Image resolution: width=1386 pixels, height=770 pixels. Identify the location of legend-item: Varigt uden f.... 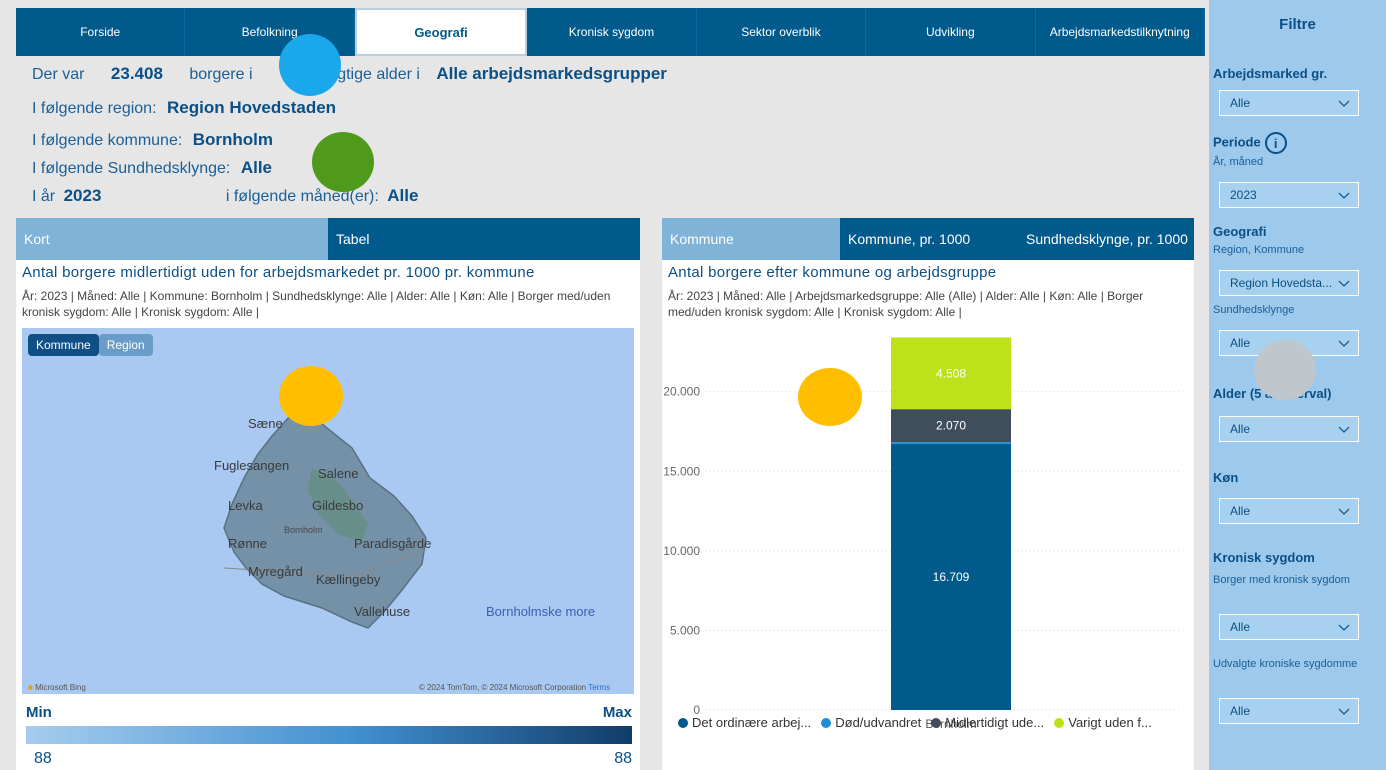
(1103, 722).